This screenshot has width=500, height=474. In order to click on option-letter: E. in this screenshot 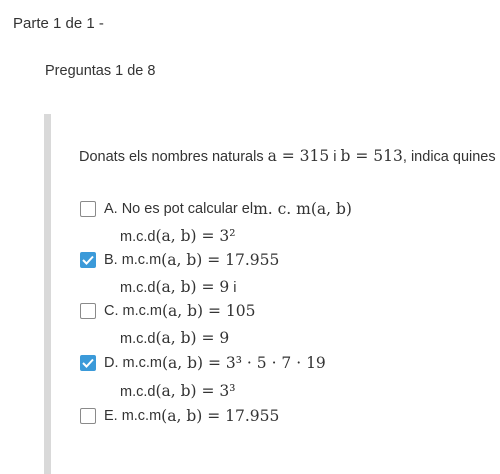, I will do `click(111, 416)`.